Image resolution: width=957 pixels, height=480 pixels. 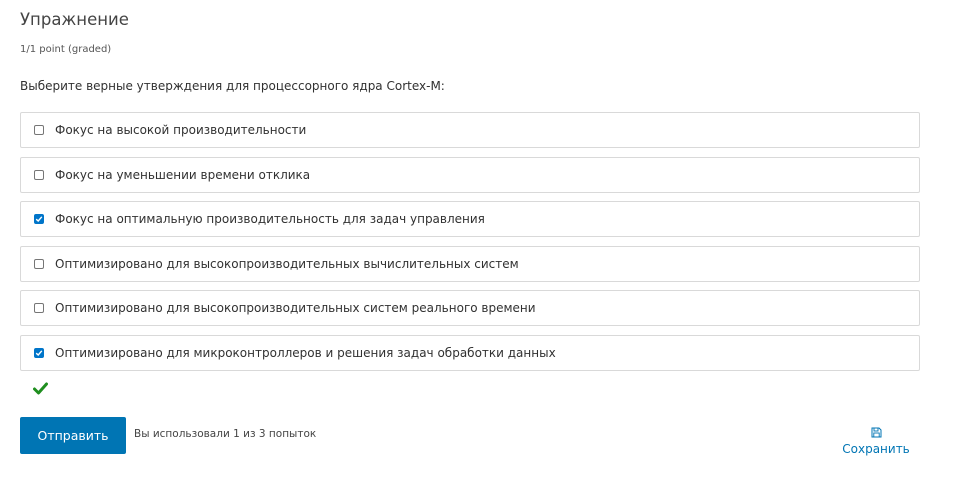 What do you see at coordinates (40, 388) in the screenshot?
I see `checkmark-icon` at bounding box center [40, 388].